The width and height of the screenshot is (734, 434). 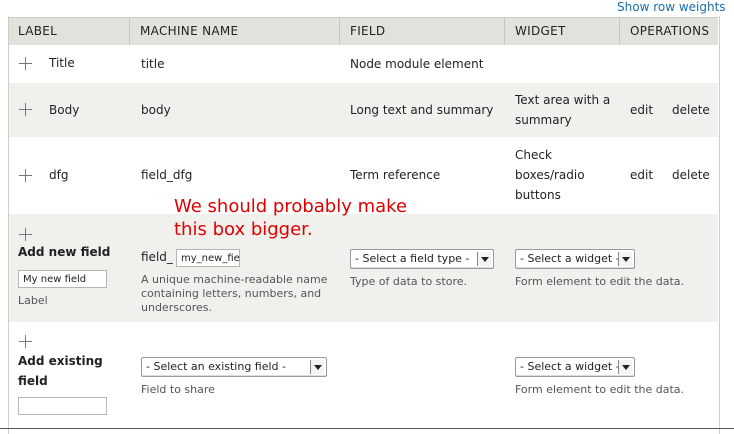 What do you see at coordinates (189, 31) in the screenshot?
I see `header-machine-name: MACHINE NAME` at bounding box center [189, 31].